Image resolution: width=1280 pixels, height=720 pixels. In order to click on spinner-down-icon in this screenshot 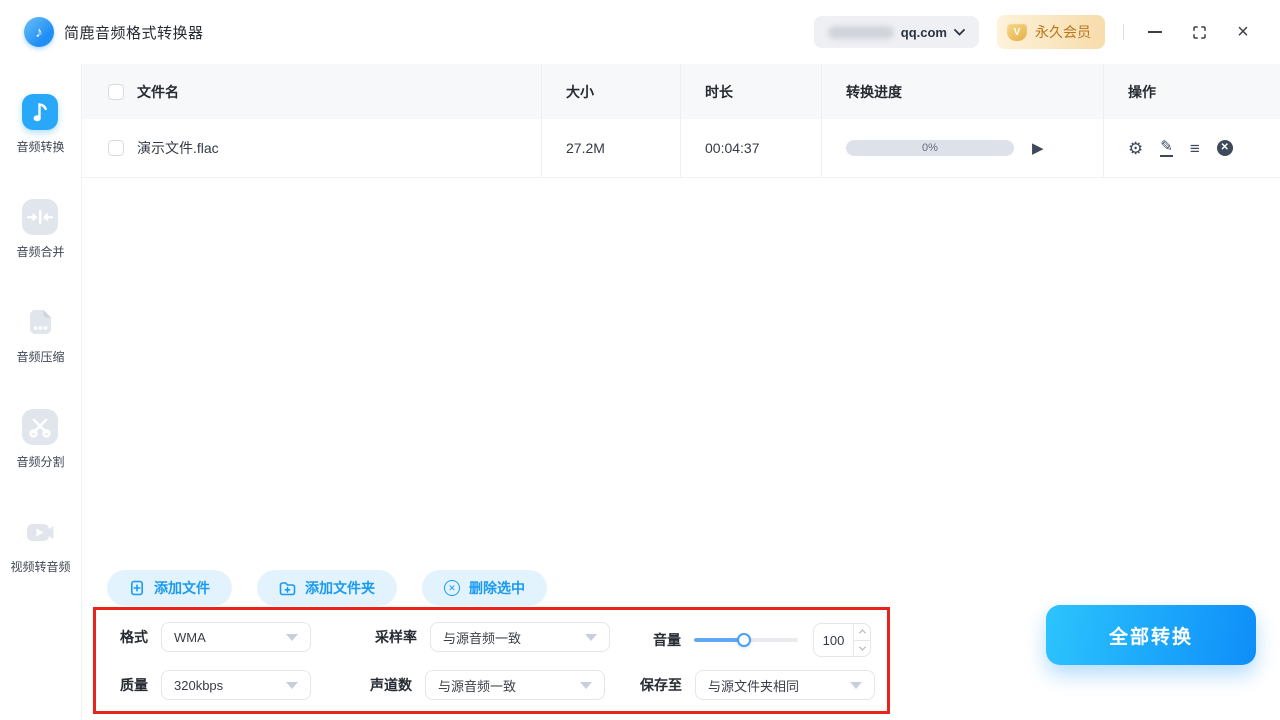, I will do `click(862, 649)`.